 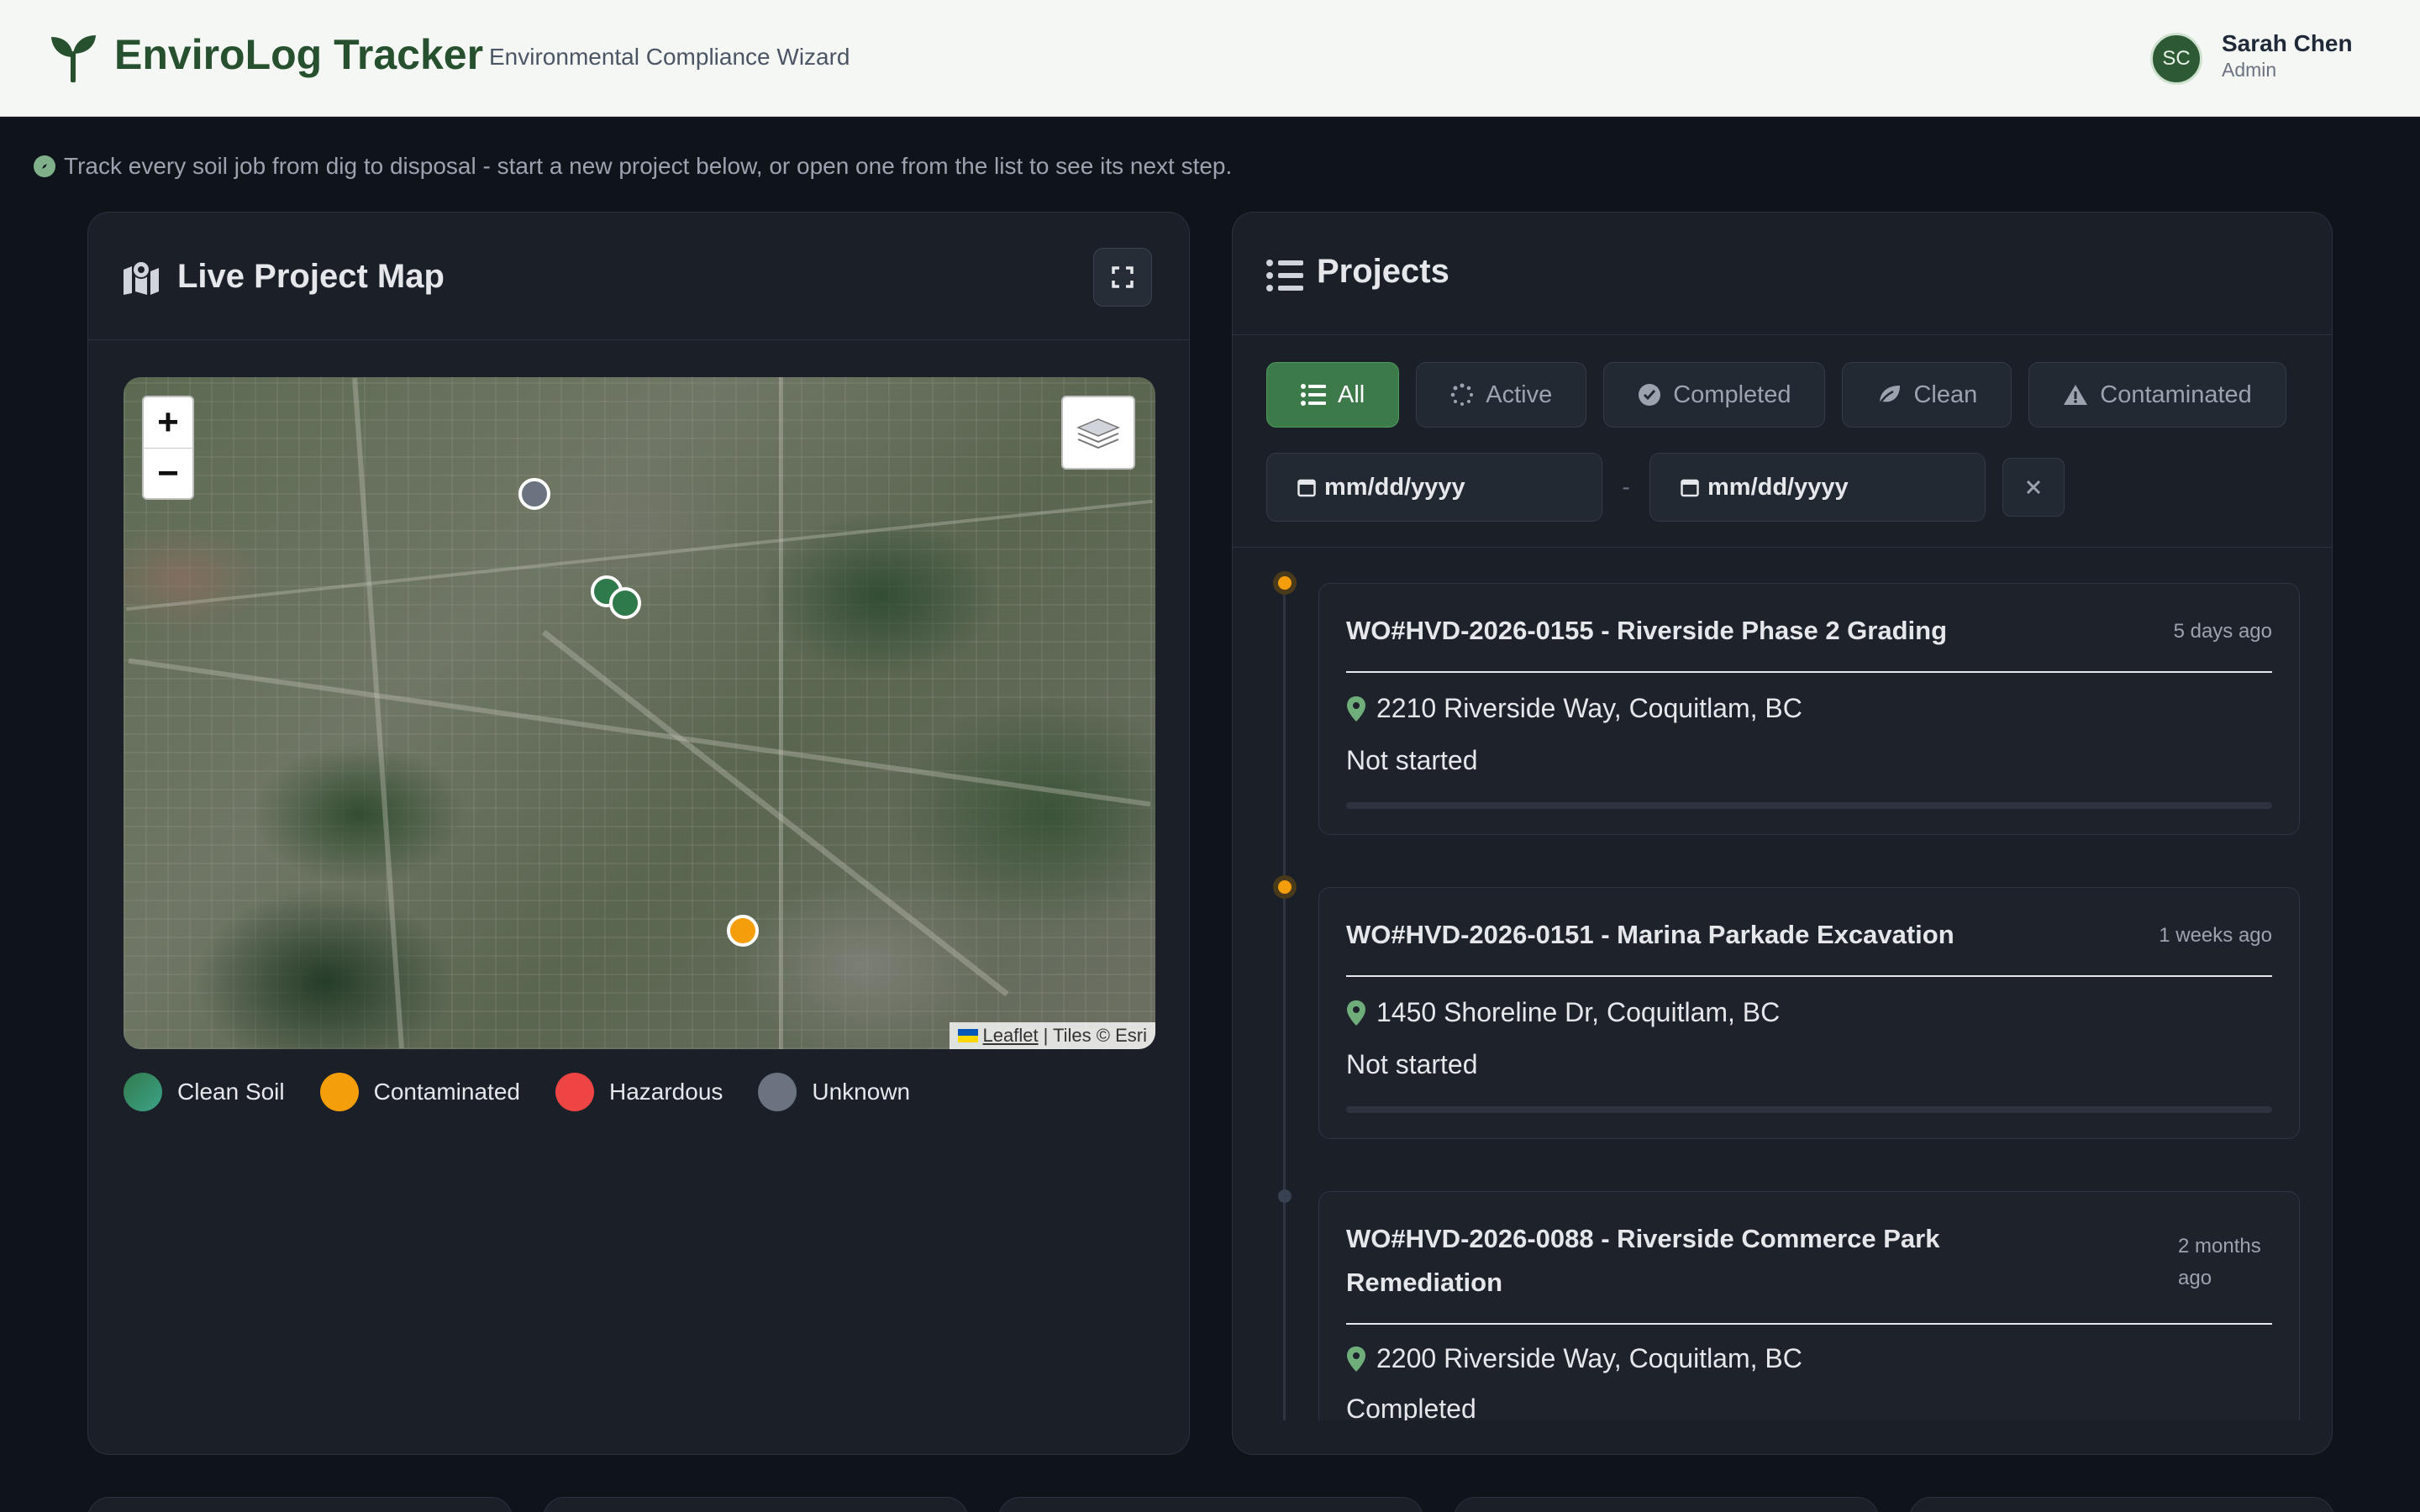 What do you see at coordinates (2222, 631) in the screenshot?
I see `project-time: 5 days ago` at bounding box center [2222, 631].